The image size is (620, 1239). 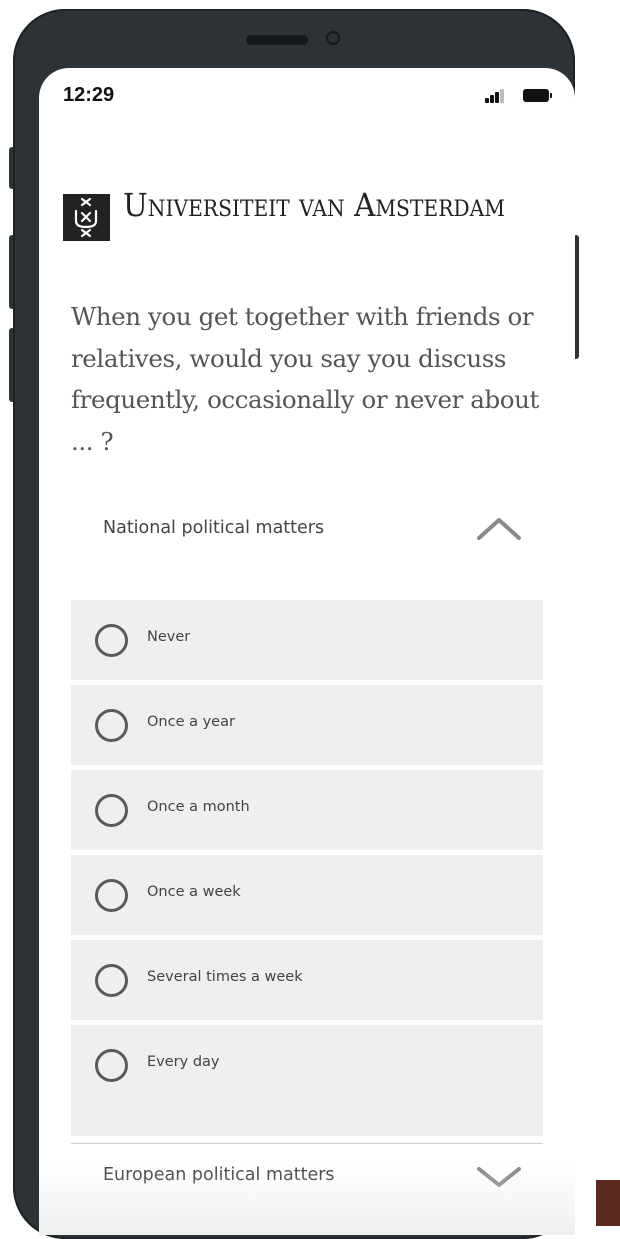 What do you see at coordinates (198, 807) in the screenshot?
I see `option-label: Once a month` at bounding box center [198, 807].